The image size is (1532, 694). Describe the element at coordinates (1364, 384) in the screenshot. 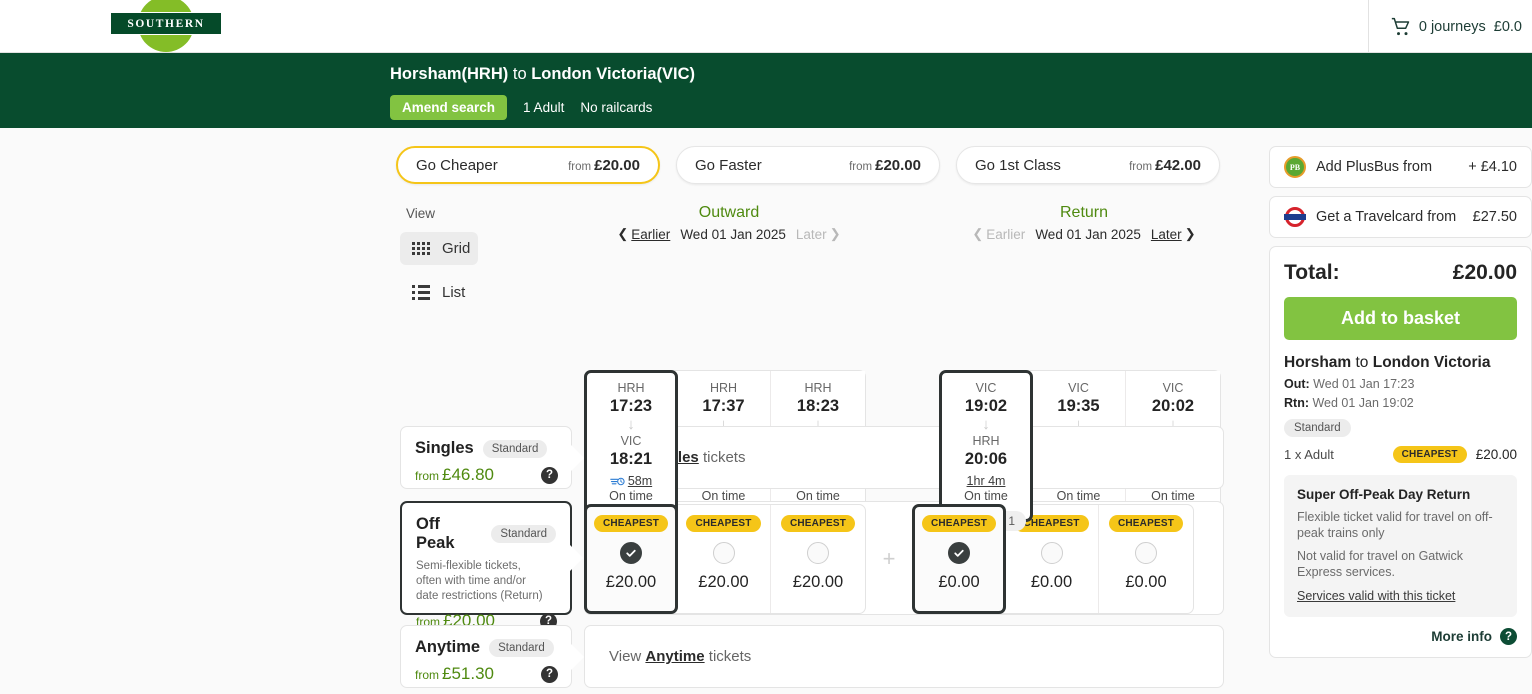

I see `basket-out-value: Wed 01 Jan 17:23` at that location.